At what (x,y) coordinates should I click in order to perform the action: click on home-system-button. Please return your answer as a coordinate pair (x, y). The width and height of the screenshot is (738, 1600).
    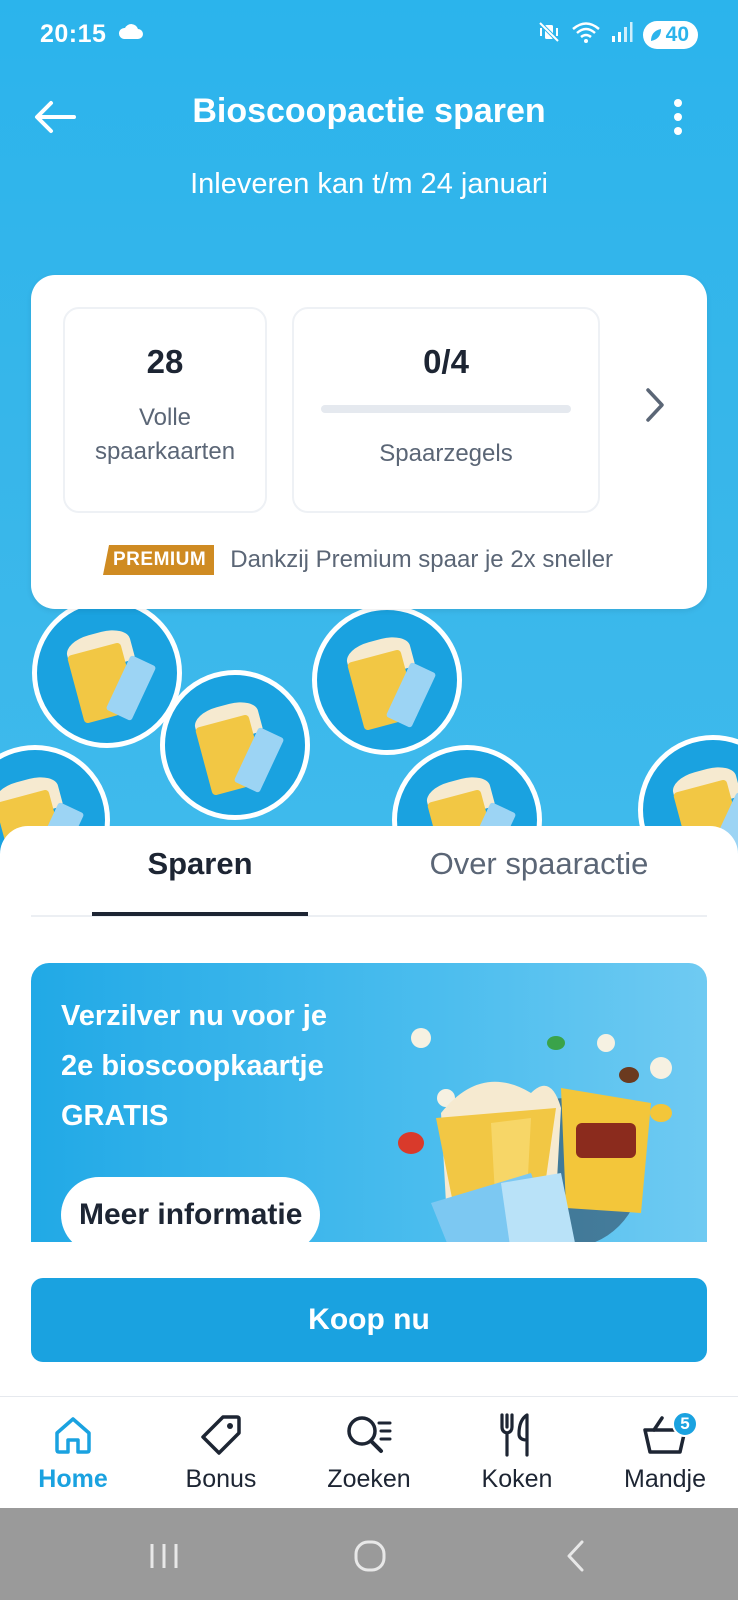
    Looking at the image, I should click on (370, 1556).